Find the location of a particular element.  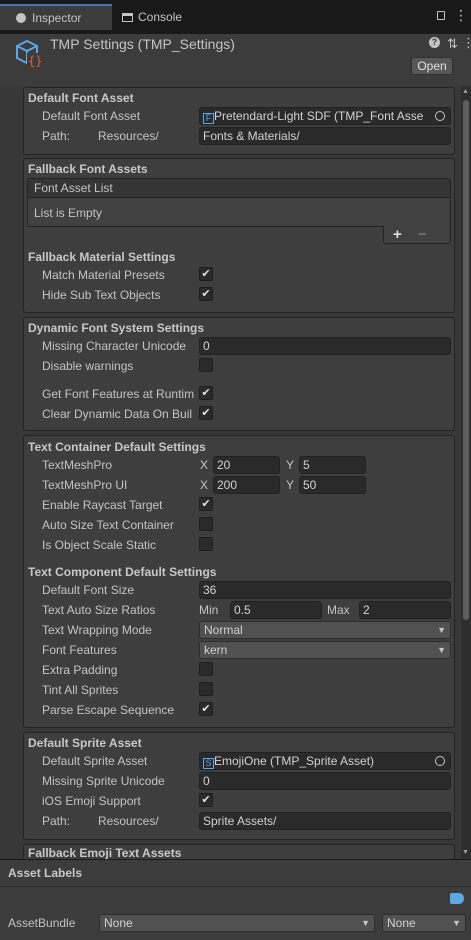

extra-padding-label: Extra Padding is located at coordinates (80, 670).